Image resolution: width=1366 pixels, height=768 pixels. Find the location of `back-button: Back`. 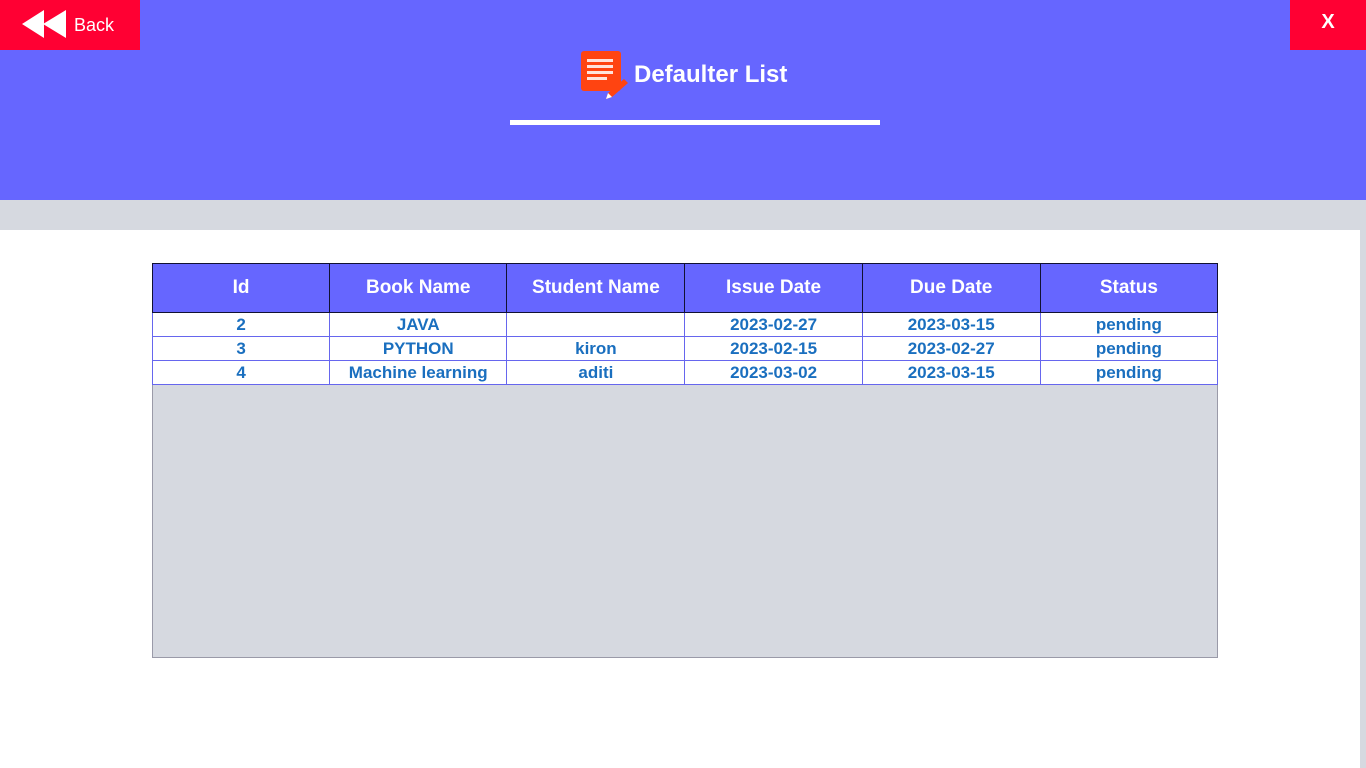

back-button: Back is located at coordinates (70, 25).